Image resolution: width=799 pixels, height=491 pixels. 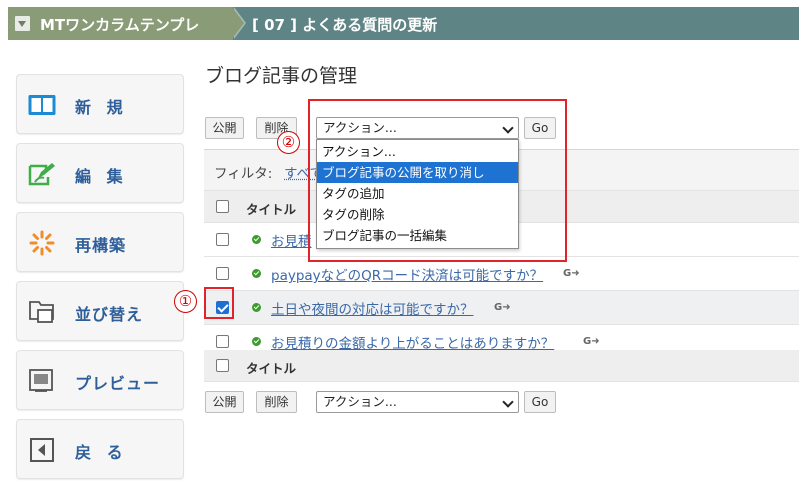 I want to click on step-2-marker: ②, so click(x=288, y=142).